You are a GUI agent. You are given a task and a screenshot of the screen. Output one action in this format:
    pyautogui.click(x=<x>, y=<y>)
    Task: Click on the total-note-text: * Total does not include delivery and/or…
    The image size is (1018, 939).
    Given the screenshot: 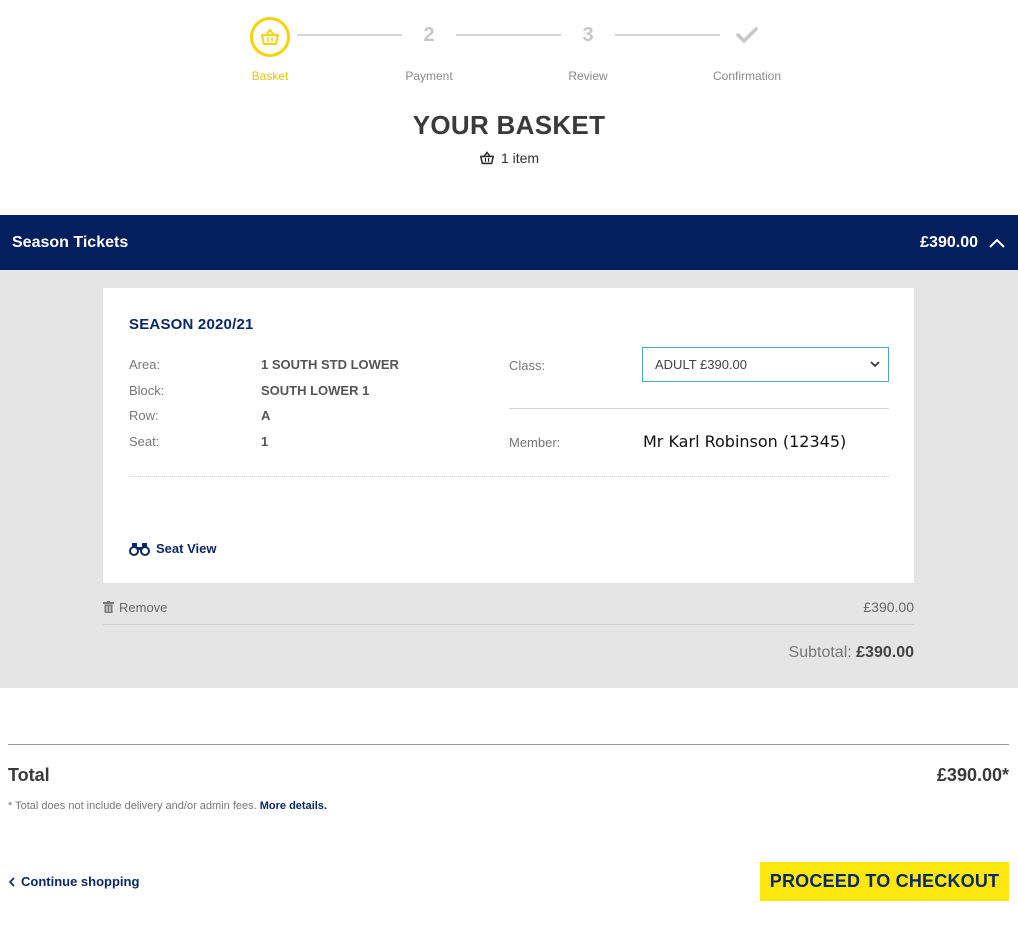 What is the action you would take?
    pyautogui.click(x=132, y=806)
    